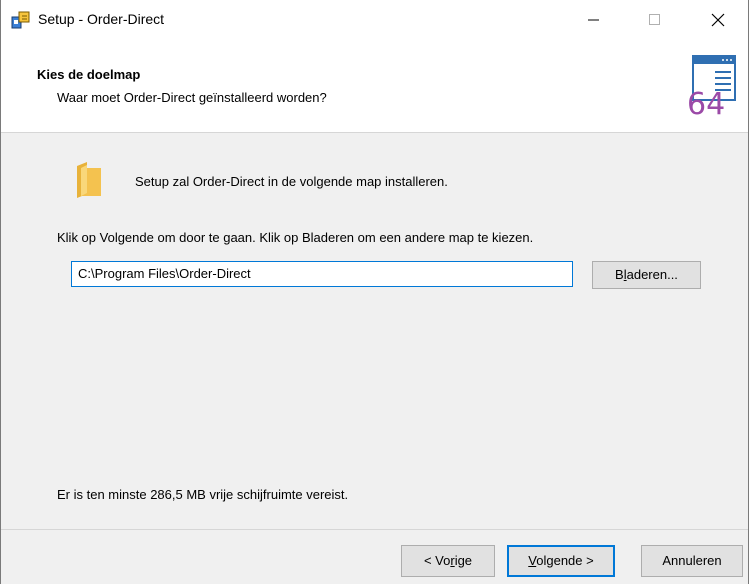  I want to click on previous-button: < Vorige, so click(448, 561).